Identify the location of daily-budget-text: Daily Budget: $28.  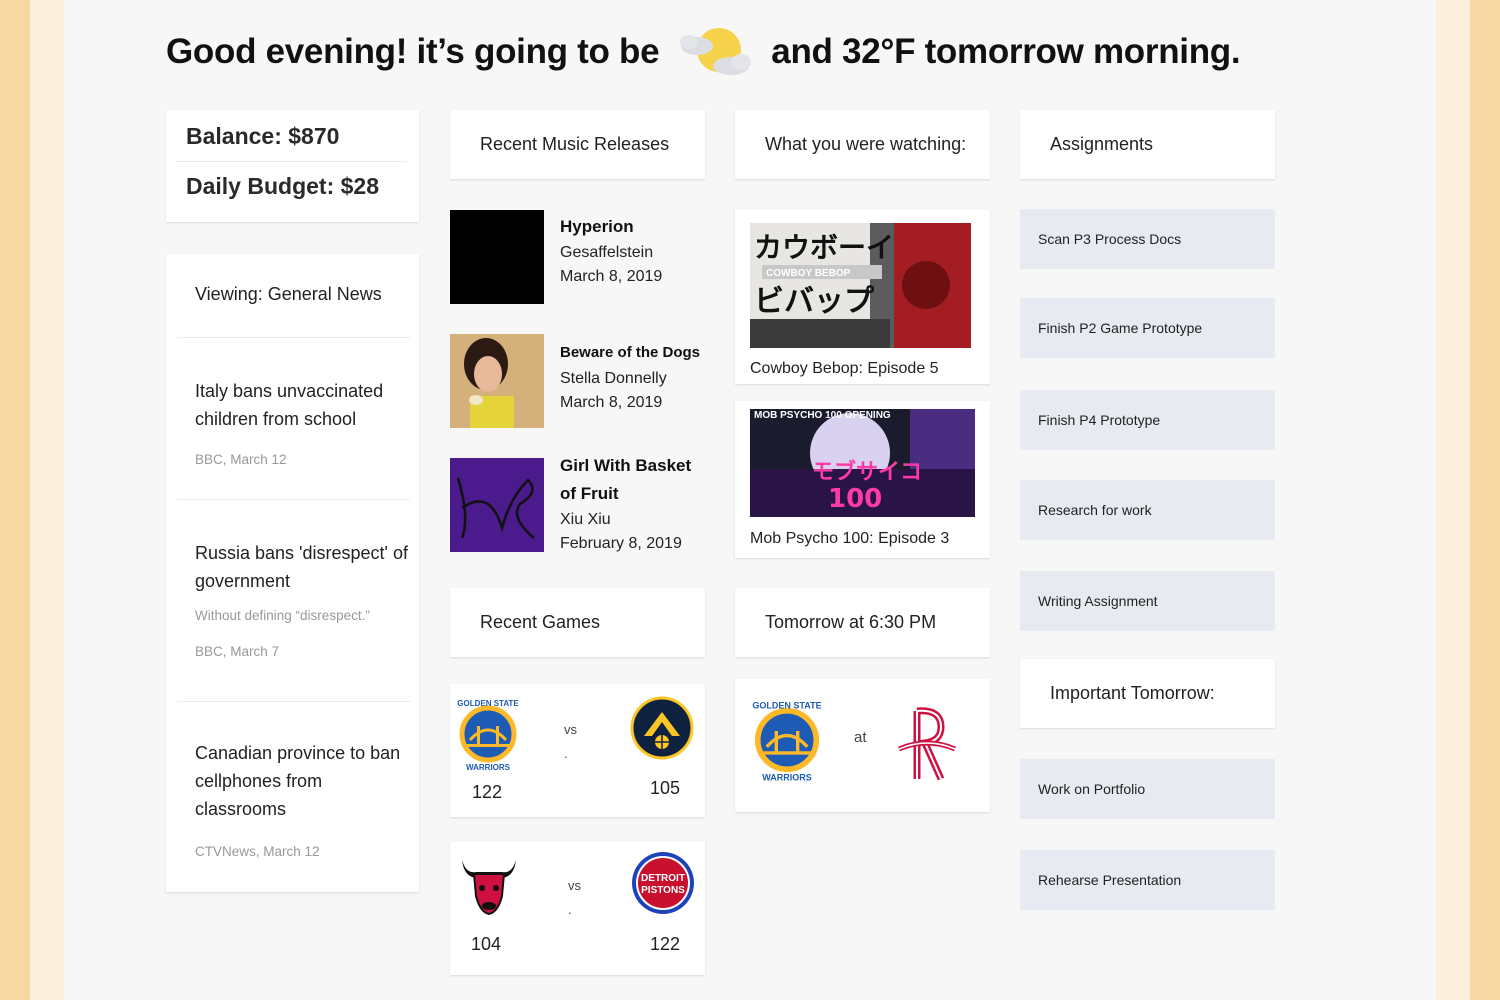
(282, 186).